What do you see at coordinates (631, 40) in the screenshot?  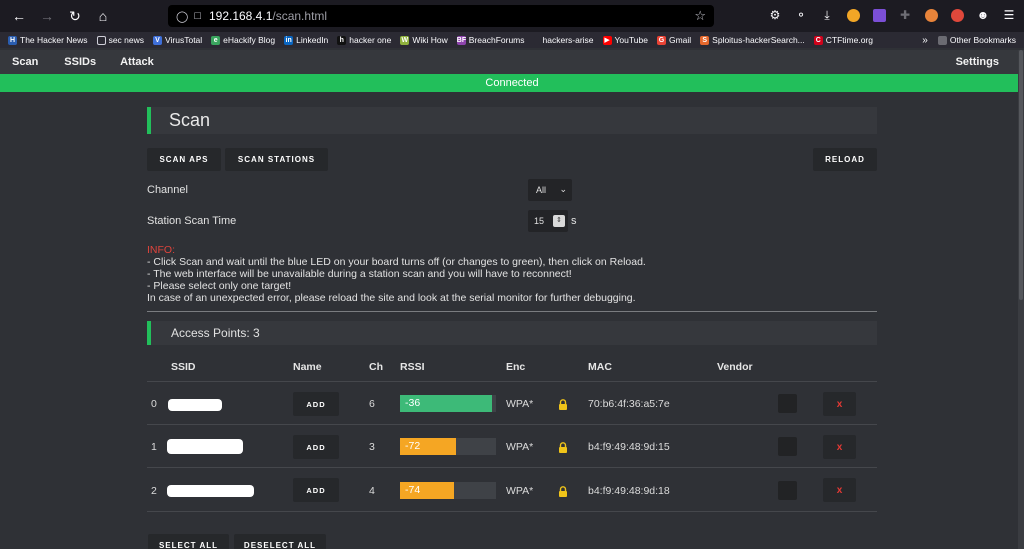 I see `bookmark-label: YouTube` at bounding box center [631, 40].